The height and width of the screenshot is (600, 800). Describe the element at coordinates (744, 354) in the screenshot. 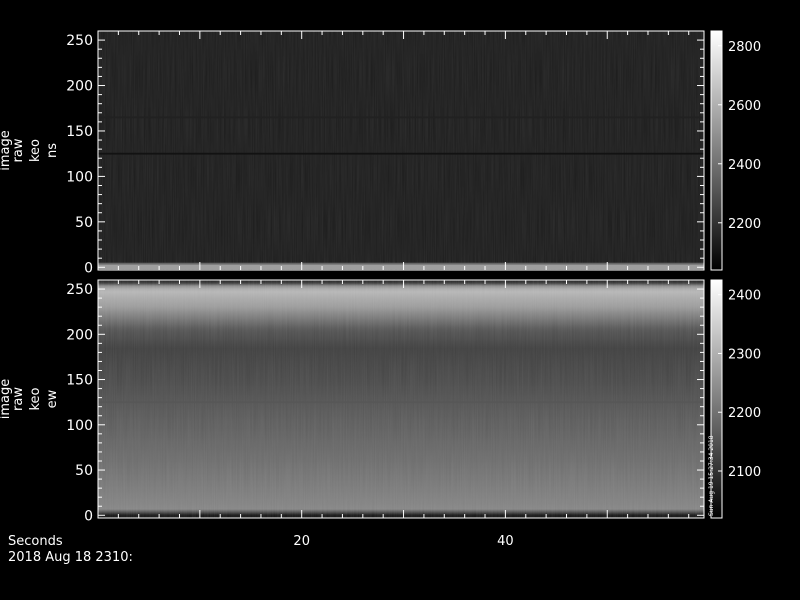

I see `colorbar-tick-label: 2300` at that location.